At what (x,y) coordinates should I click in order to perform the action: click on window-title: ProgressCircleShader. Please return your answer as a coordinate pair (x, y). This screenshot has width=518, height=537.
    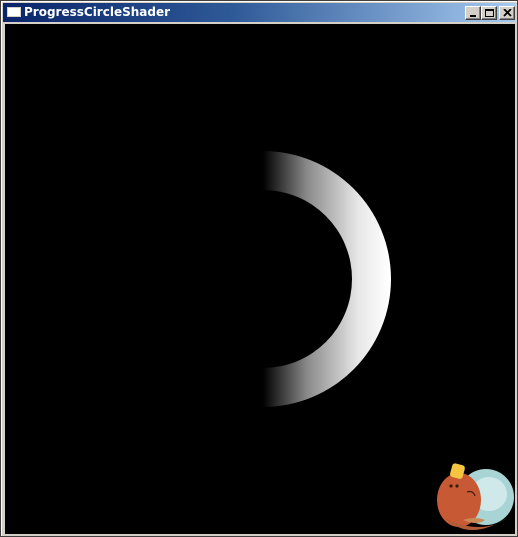
    Looking at the image, I should click on (97, 12).